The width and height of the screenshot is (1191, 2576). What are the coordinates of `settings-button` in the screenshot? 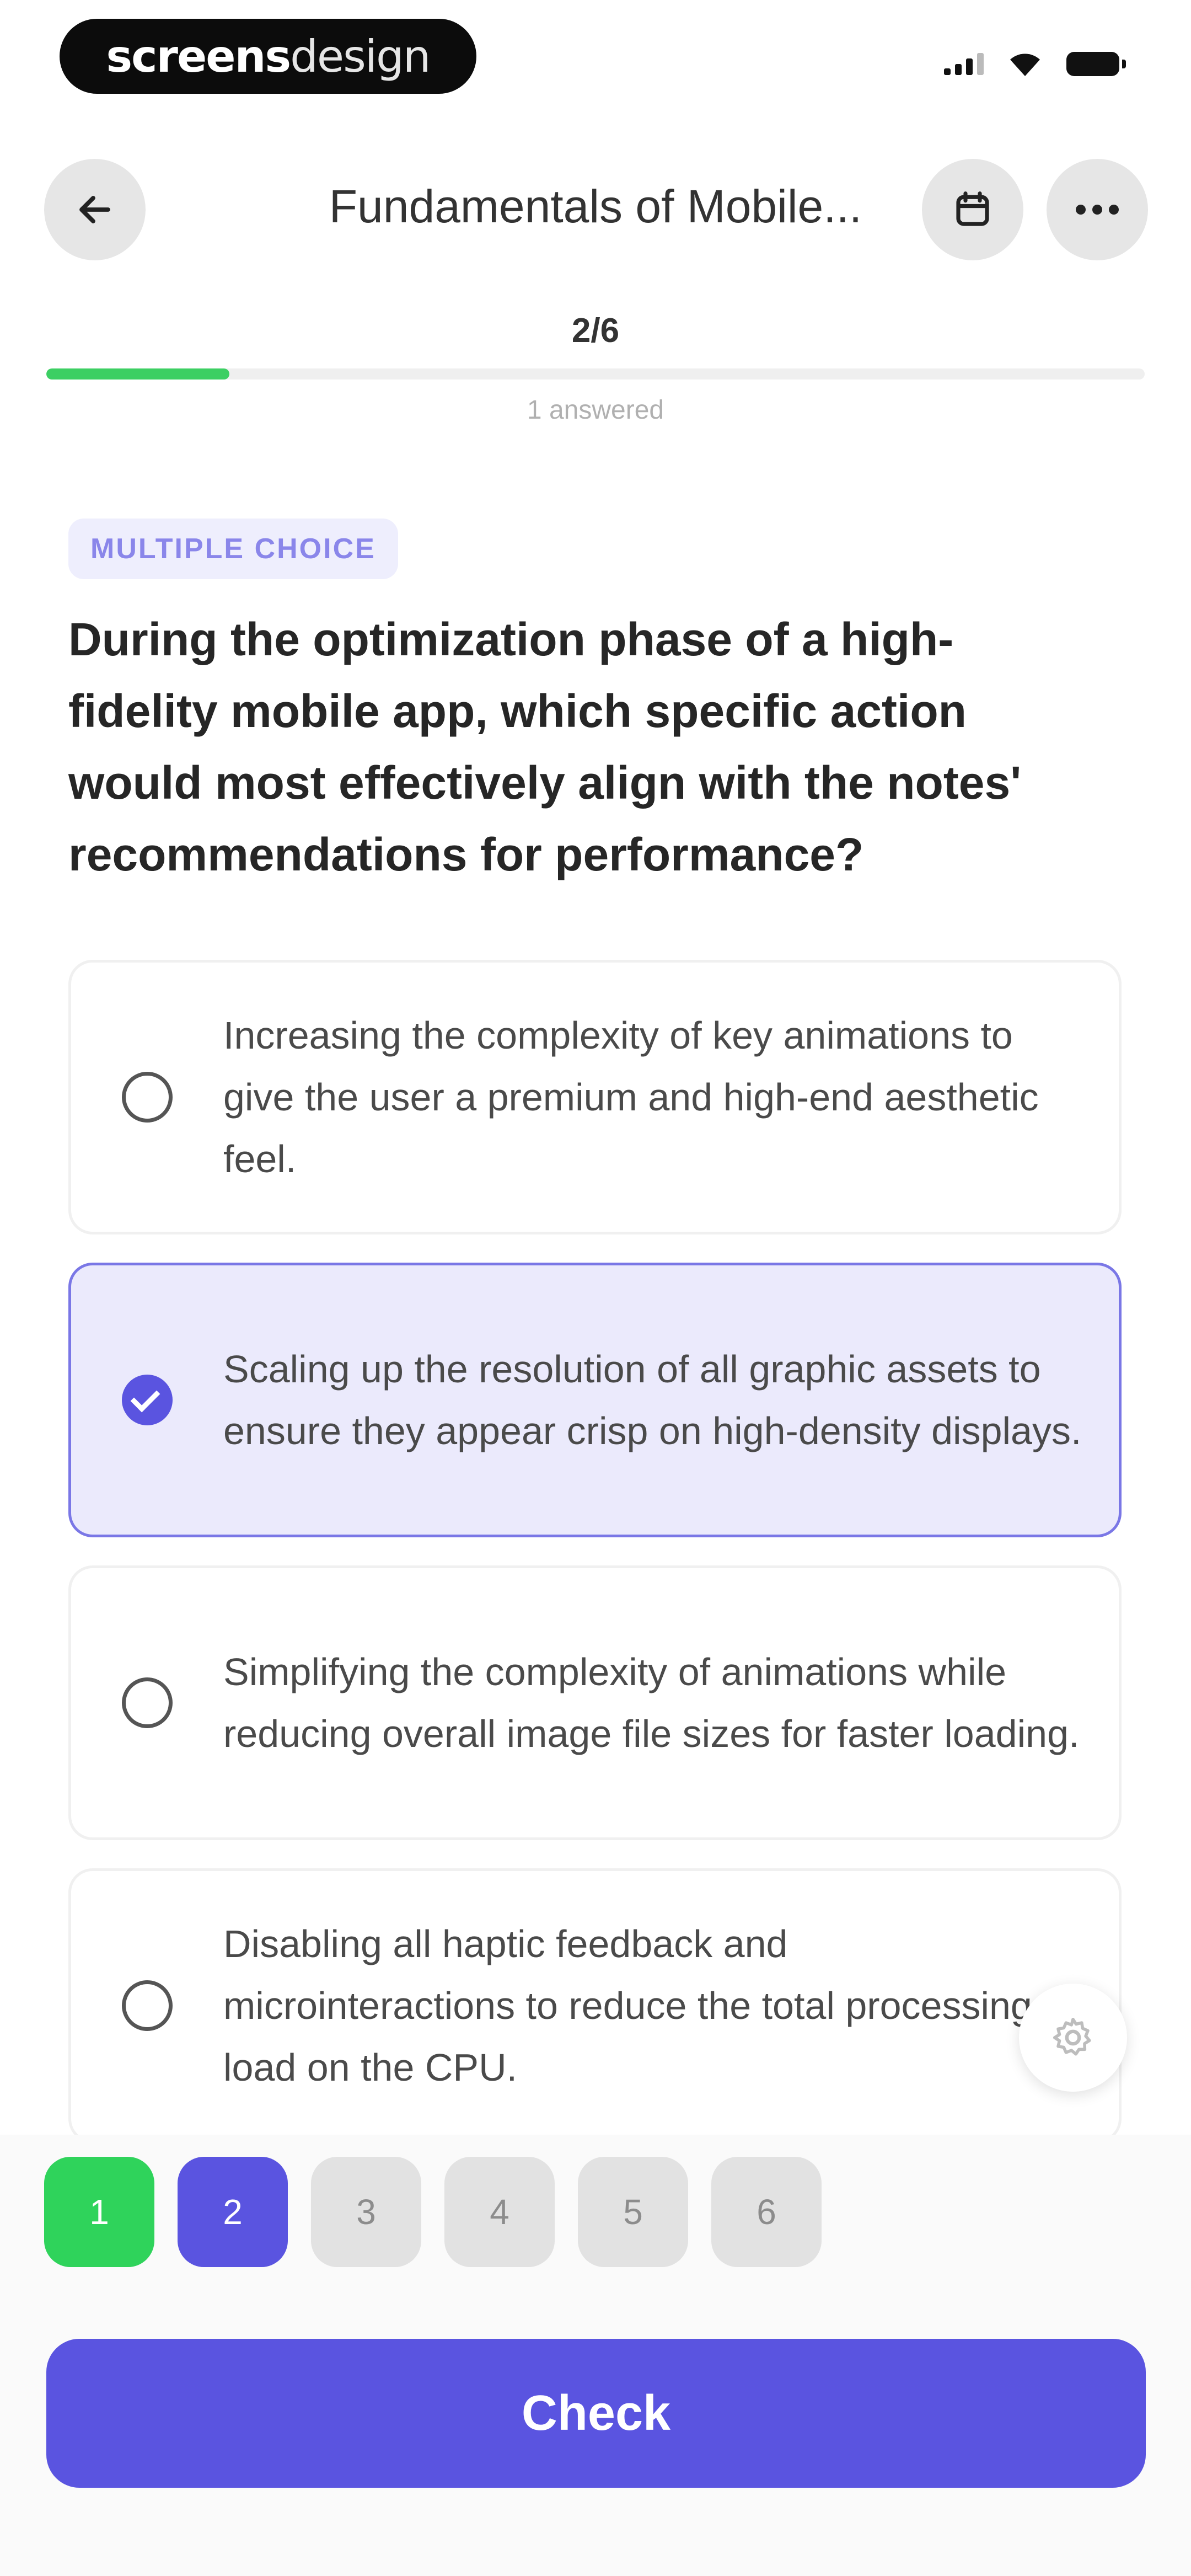 It's located at (1073, 2038).